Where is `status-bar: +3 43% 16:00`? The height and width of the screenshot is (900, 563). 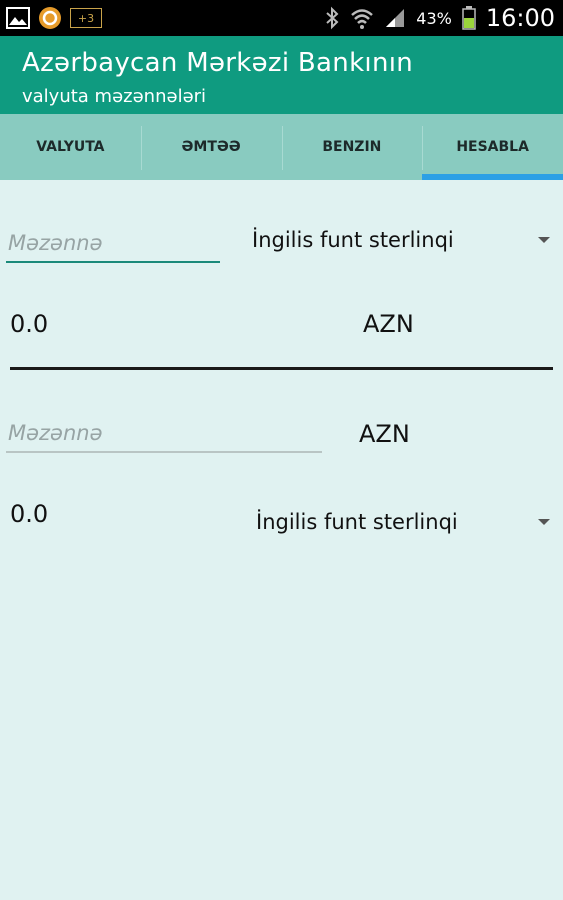 status-bar: +3 43% 16:00 is located at coordinates (281, 18).